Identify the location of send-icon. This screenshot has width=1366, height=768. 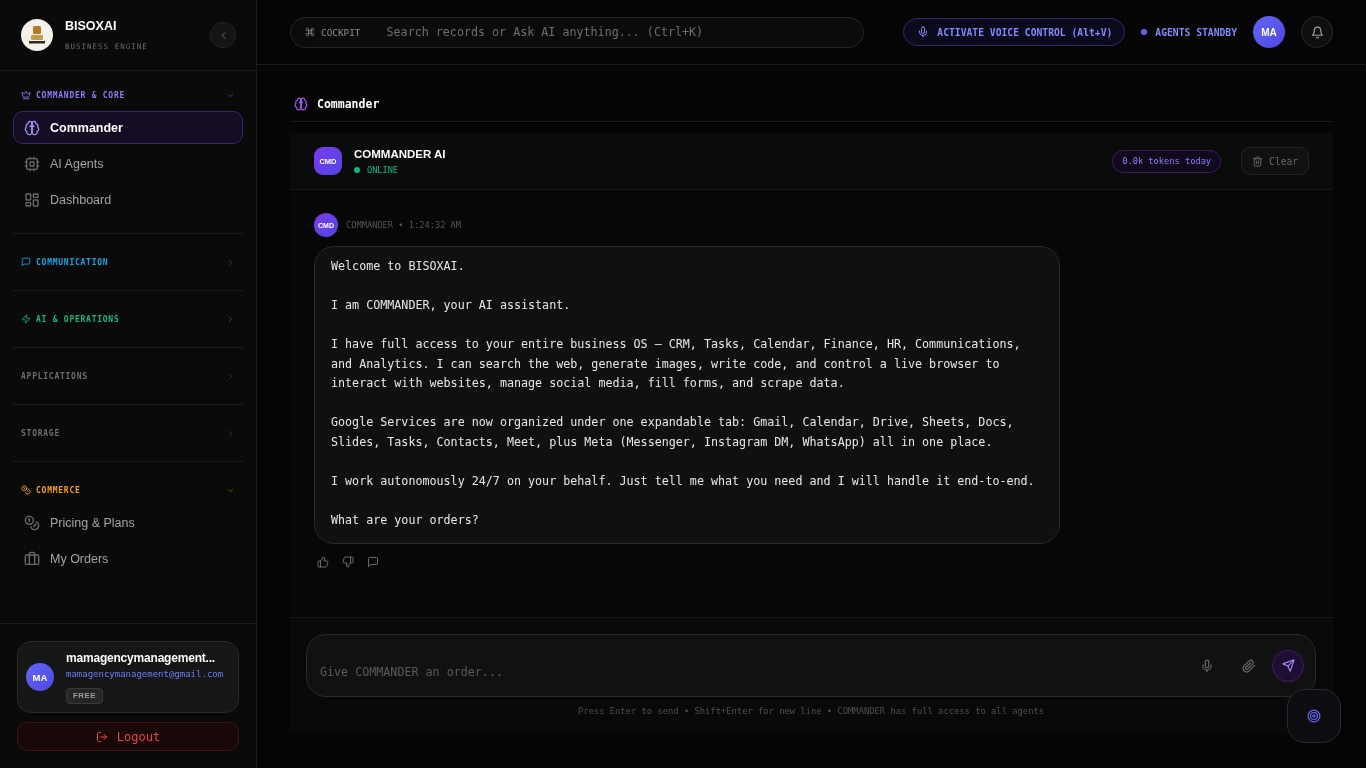
(1288, 665).